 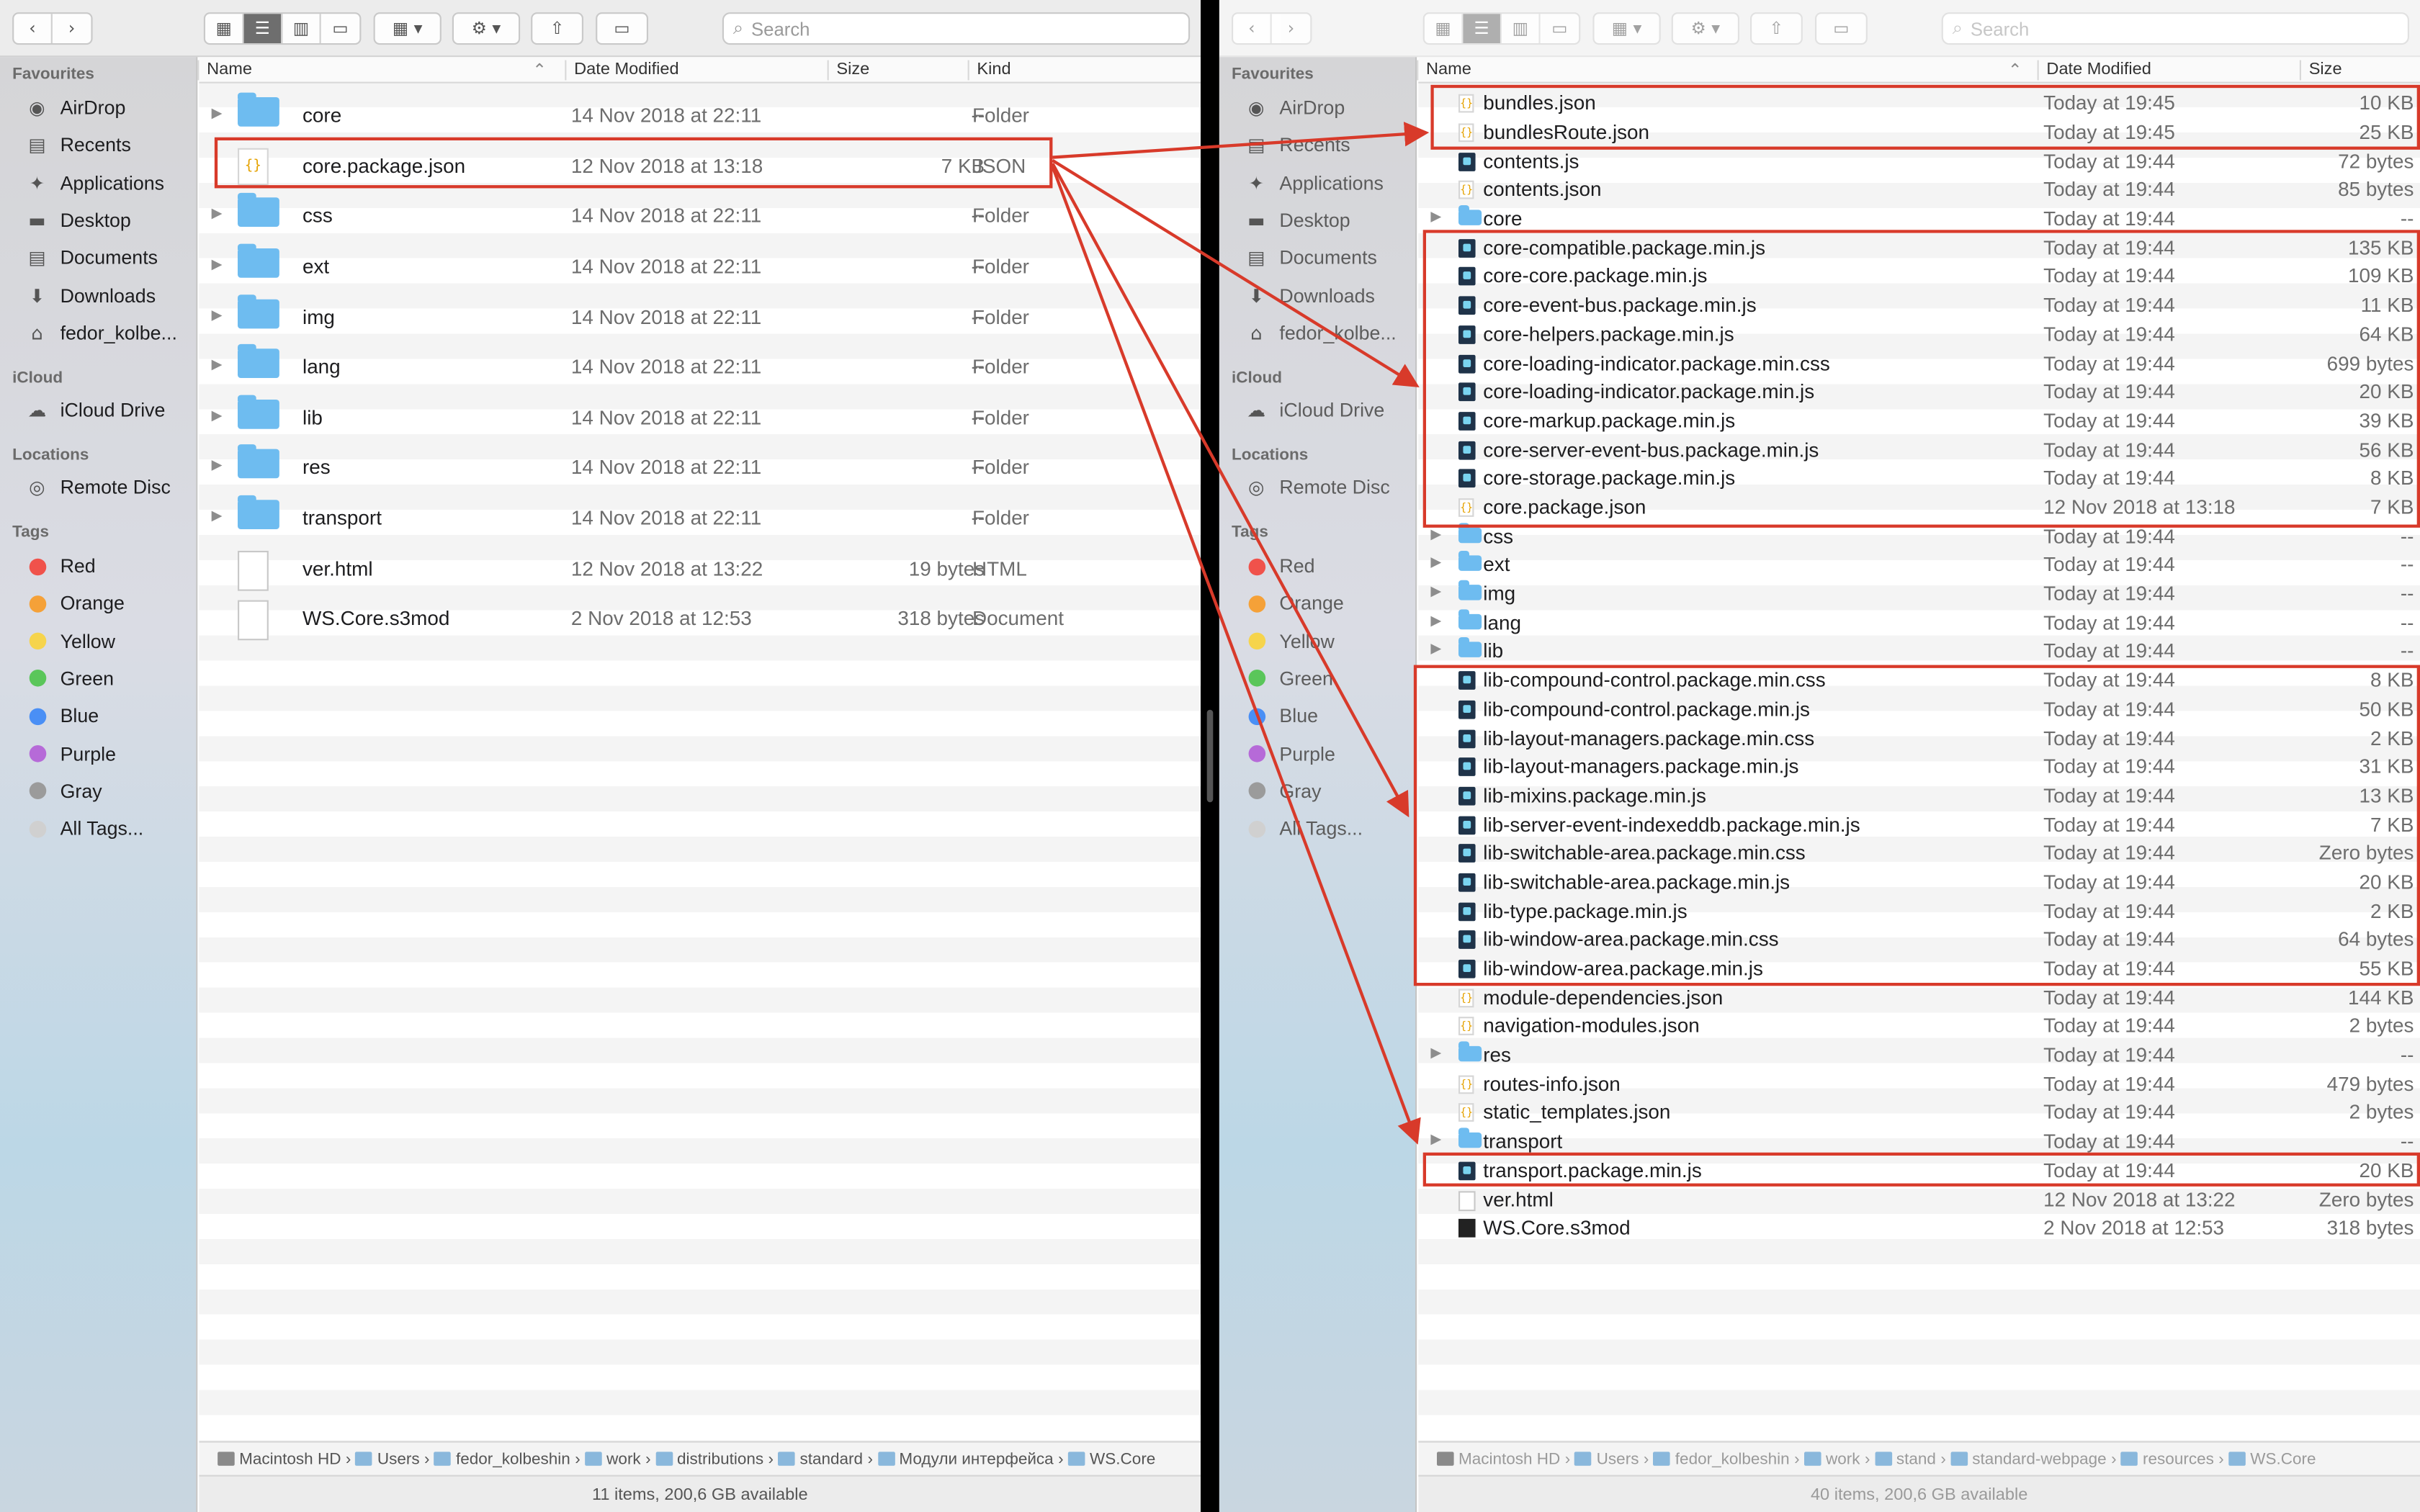 I want to click on path-segment: Users, so click(x=387, y=1458).